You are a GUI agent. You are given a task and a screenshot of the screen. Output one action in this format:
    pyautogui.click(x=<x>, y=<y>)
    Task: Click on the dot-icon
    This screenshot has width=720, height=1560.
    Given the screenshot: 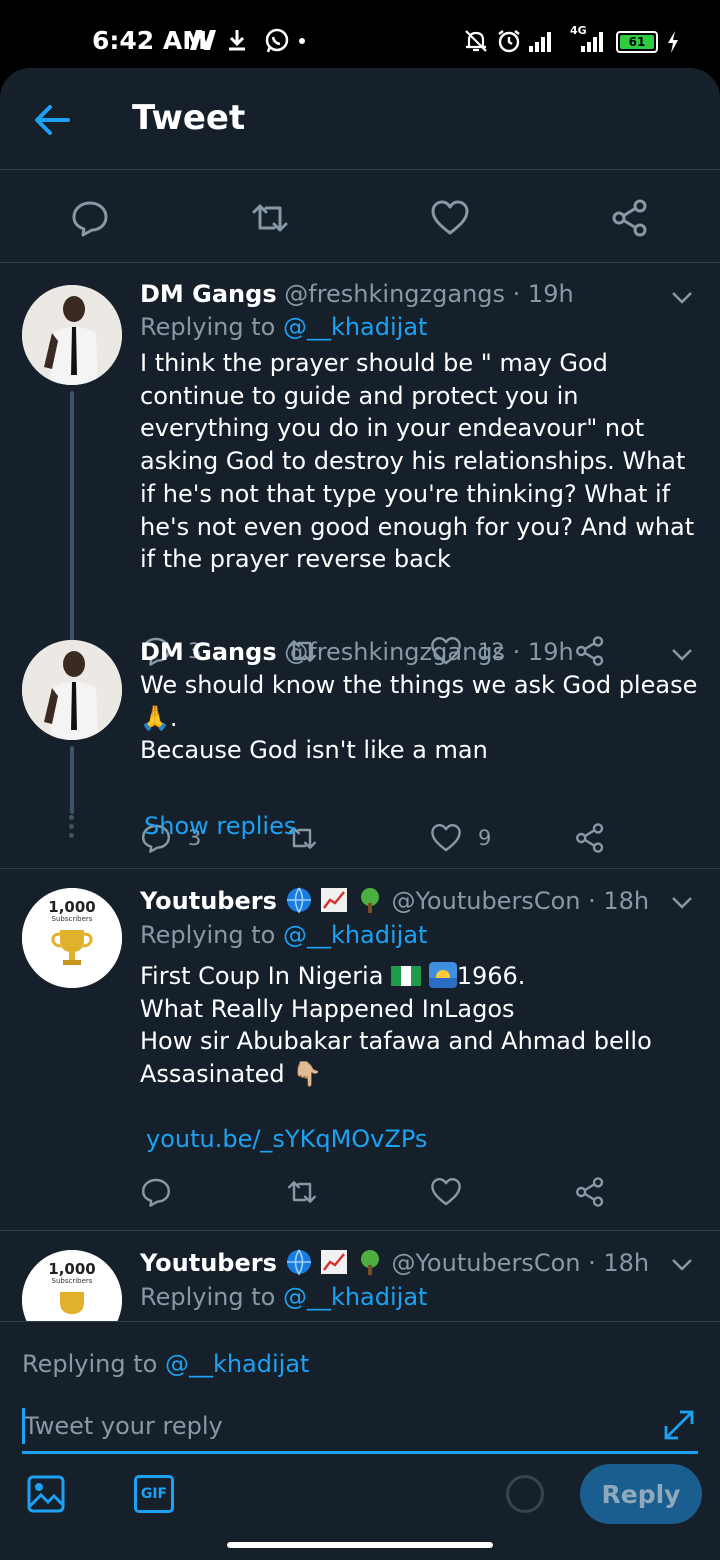 What is the action you would take?
    pyautogui.click(x=302, y=41)
    